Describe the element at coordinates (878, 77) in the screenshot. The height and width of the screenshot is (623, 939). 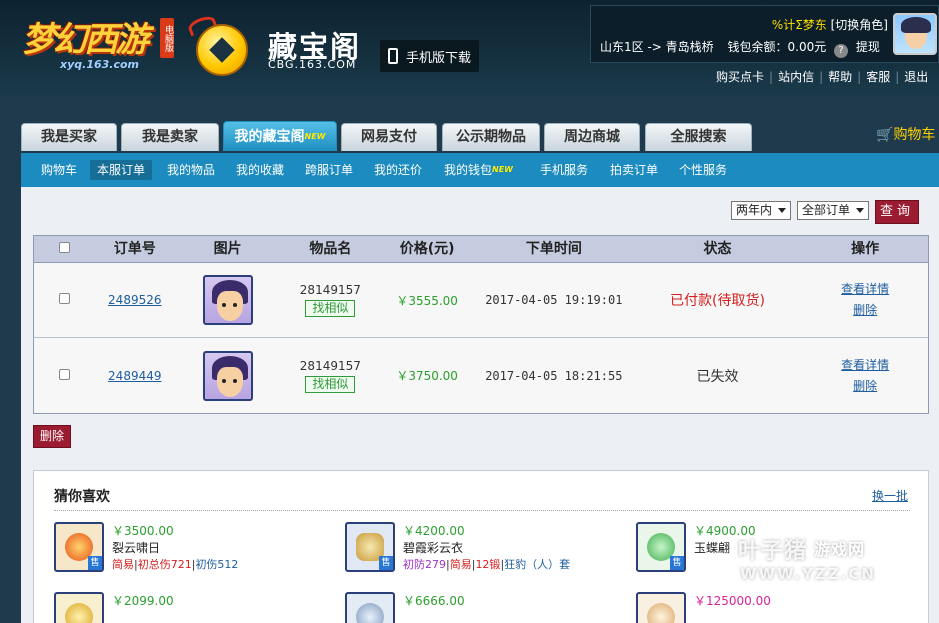
I see `service-link: 客服` at that location.